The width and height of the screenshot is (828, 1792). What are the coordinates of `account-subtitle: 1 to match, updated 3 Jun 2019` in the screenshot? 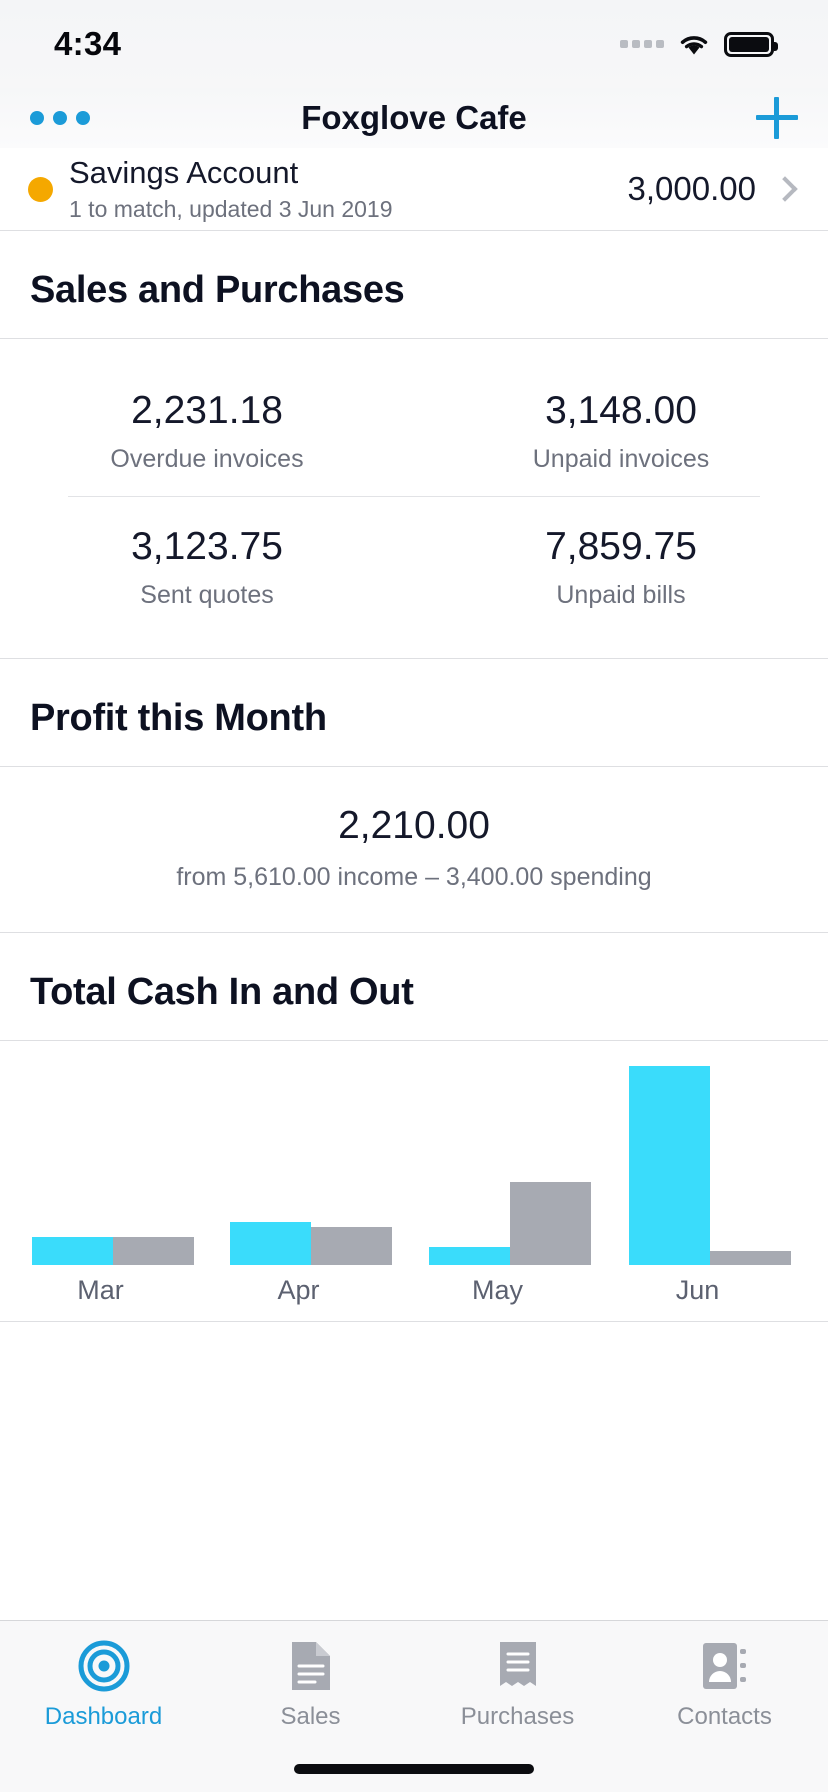 It's located at (231, 209).